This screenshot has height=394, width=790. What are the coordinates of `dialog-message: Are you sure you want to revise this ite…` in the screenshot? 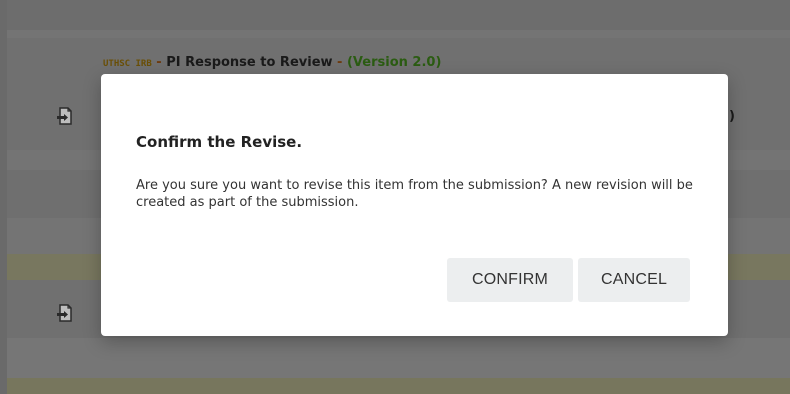 It's located at (414, 194).